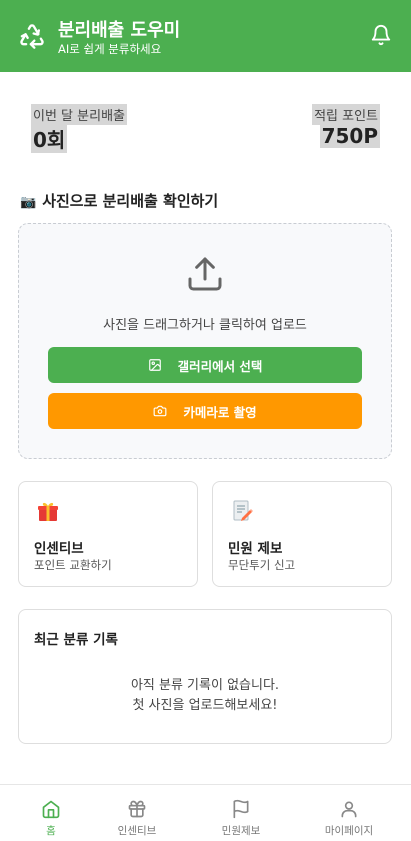 The width and height of the screenshot is (411, 841). I want to click on complaint-card-subtitle: 무단투기 신고, so click(262, 565).